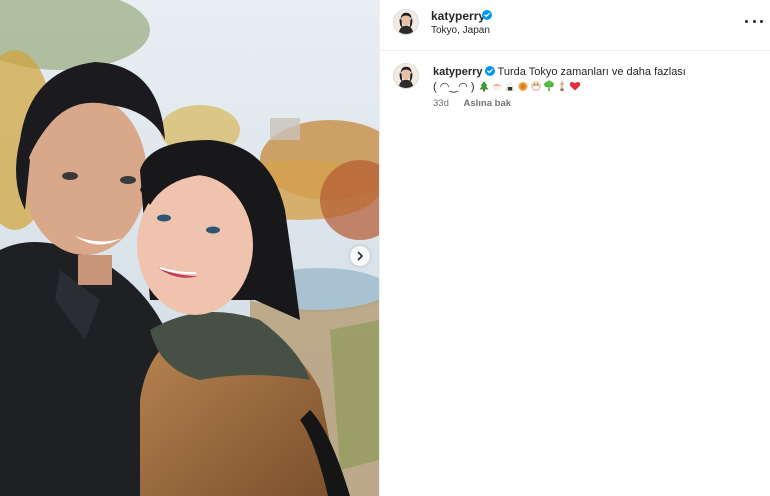 This screenshot has width=770, height=496. What do you see at coordinates (458, 16) in the screenshot?
I see `post-author-username: katyperry` at bounding box center [458, 16].